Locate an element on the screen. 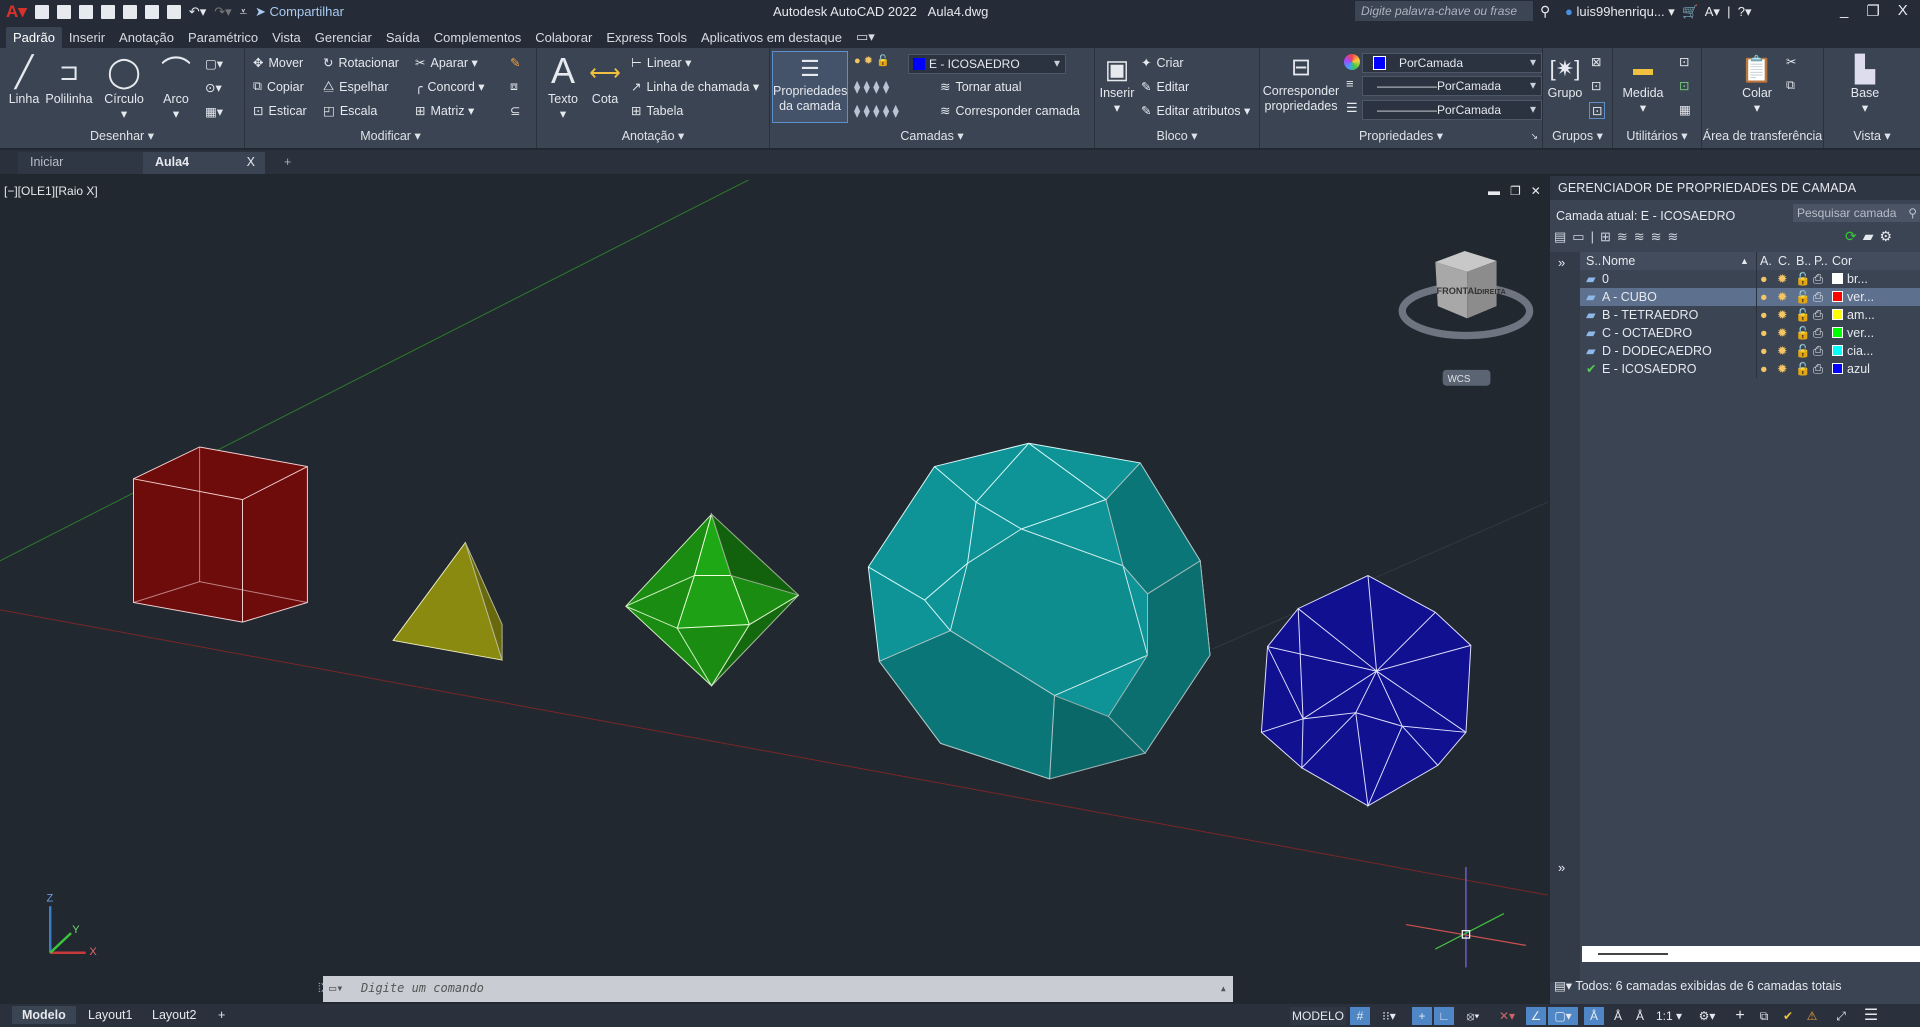  group-edit-icon: ⊡ is located at coordinates (1596, 85).